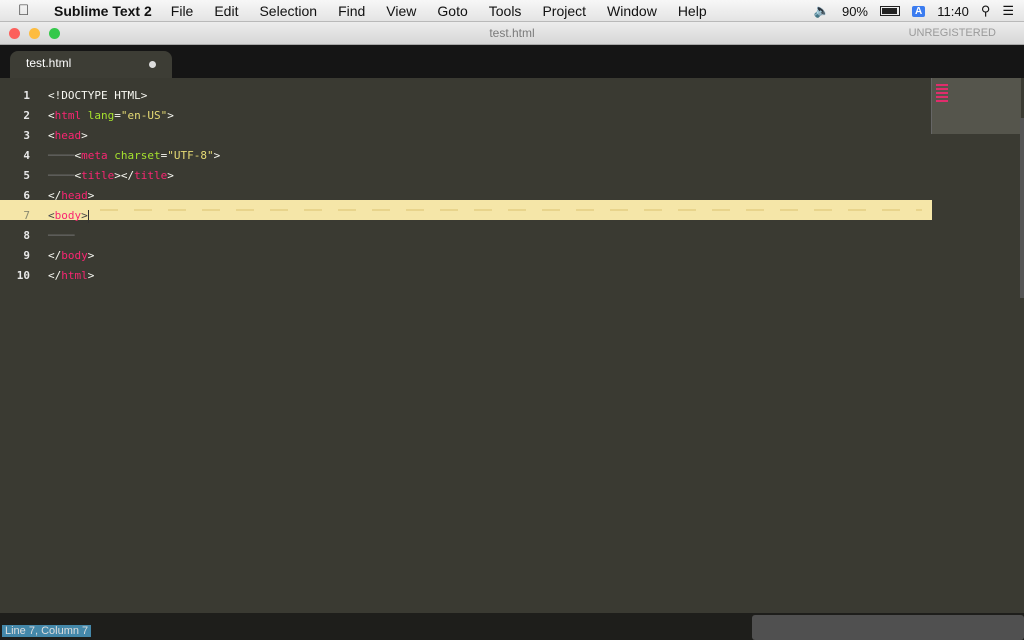 This screenshot has width=1024, height=640. I want to click on menu-find: Find, so click(351, 11).